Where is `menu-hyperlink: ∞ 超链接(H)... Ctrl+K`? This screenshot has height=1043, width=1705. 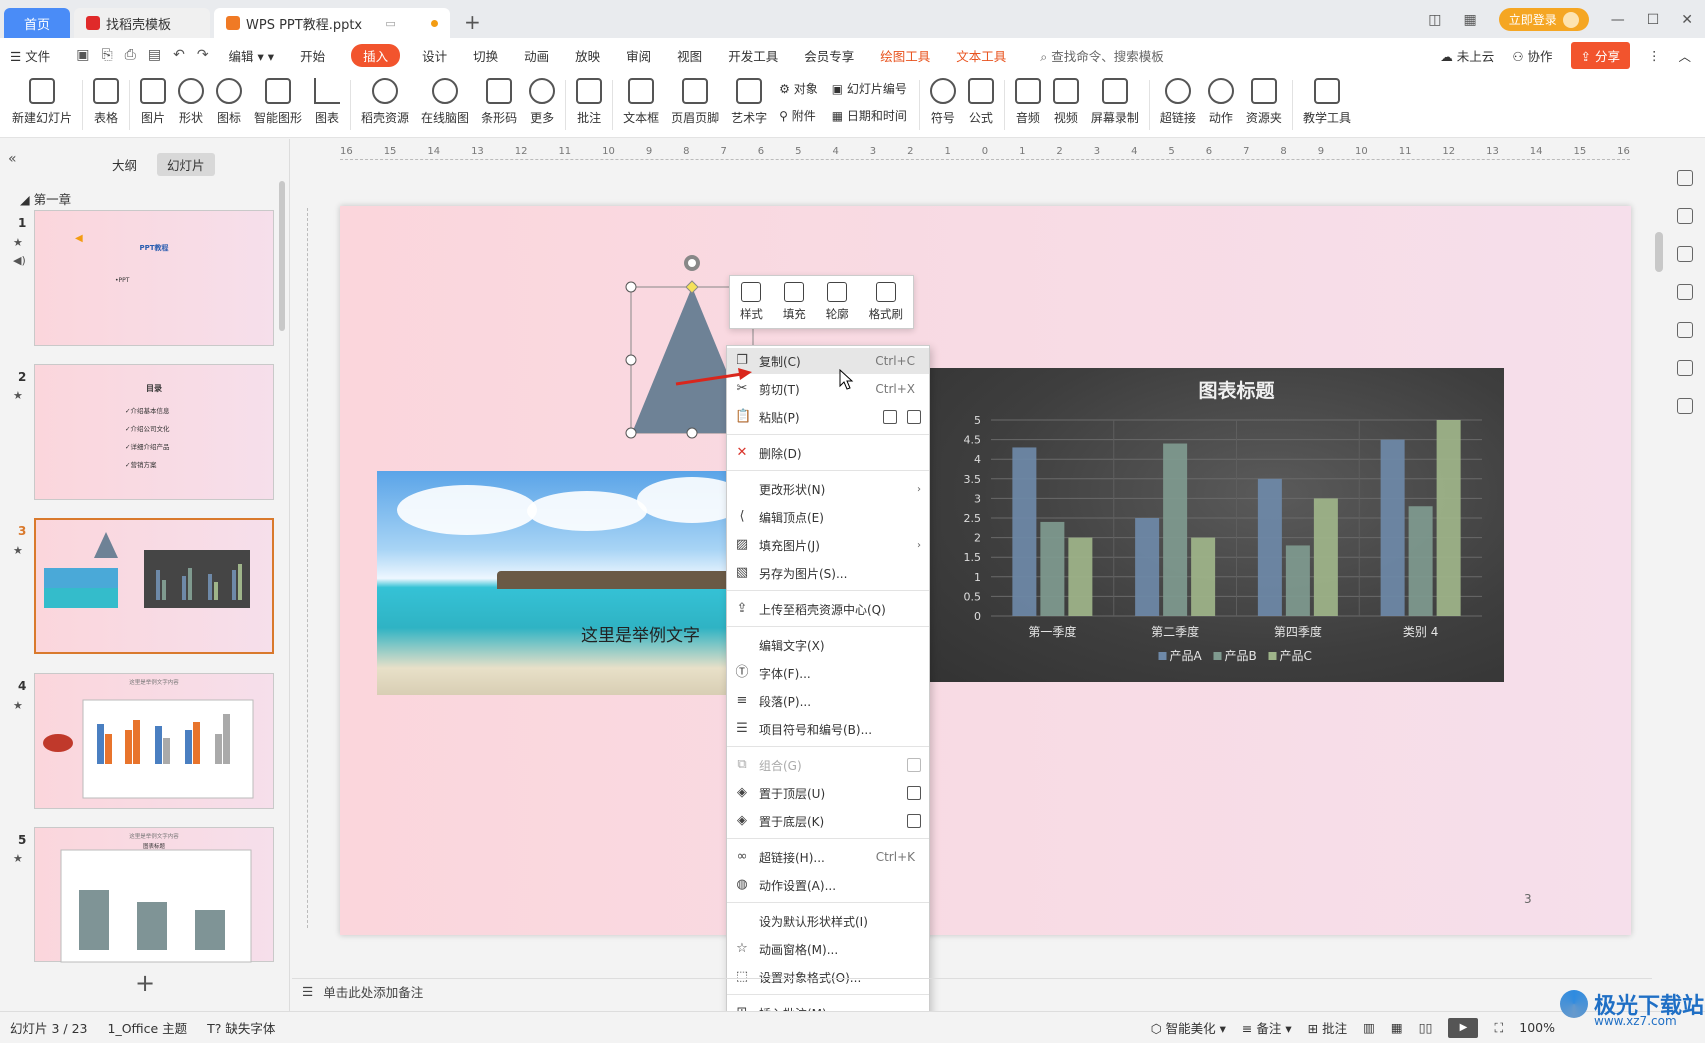 menu-hyperlink: ∞ 超链接(H)... Ctrl+K is located at coordinates (828, 857).